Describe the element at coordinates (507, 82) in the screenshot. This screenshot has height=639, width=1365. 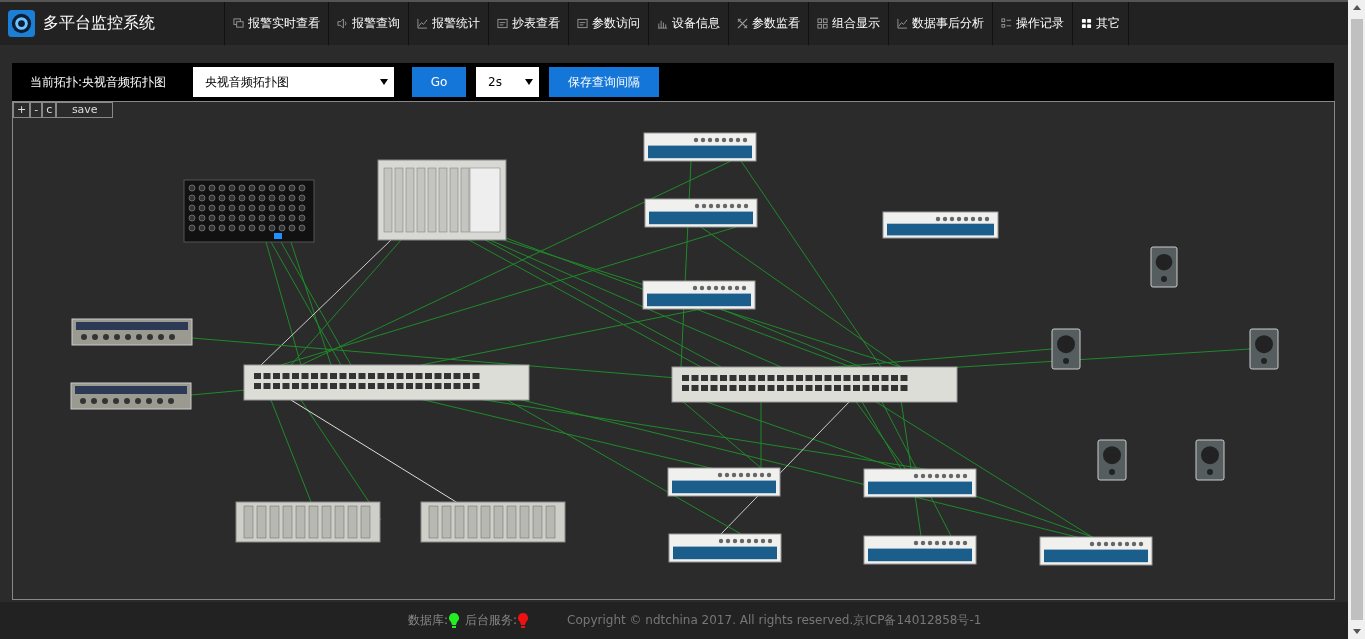
I see `interval-select: 2s` at that location.